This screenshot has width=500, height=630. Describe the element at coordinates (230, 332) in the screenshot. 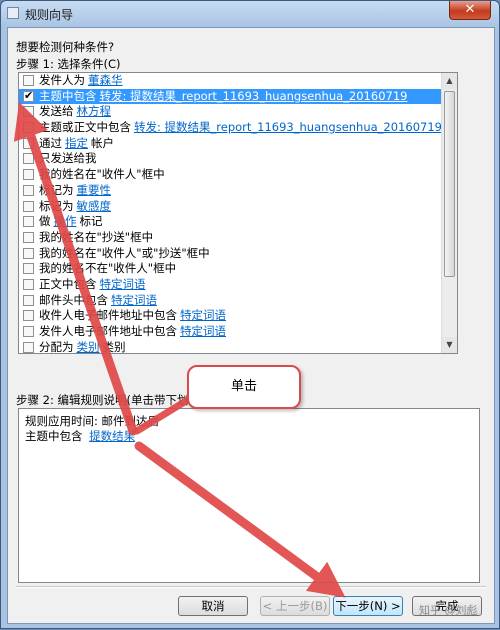

I see `condition-row: 发件人电子邮件地址中包含 特定词语` at that location.